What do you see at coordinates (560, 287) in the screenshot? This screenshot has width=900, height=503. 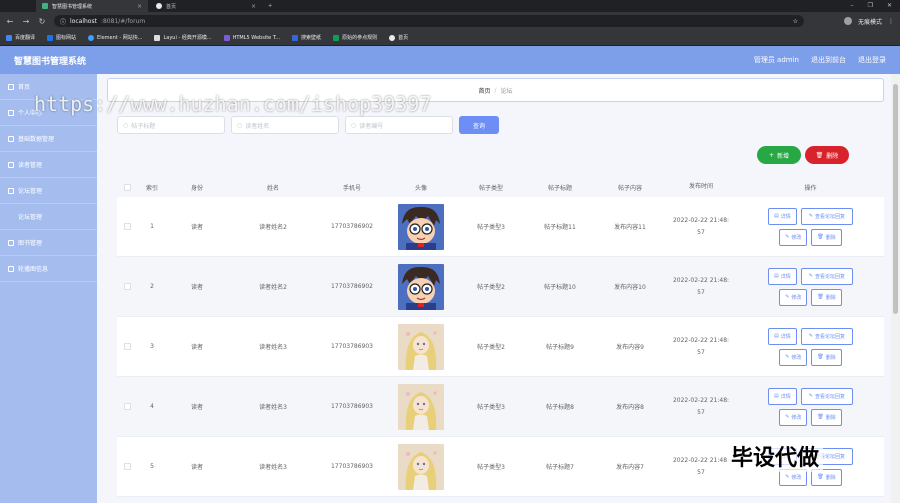 I see `row-post-title: 帖子标题10` at bounding box center [560, 287].